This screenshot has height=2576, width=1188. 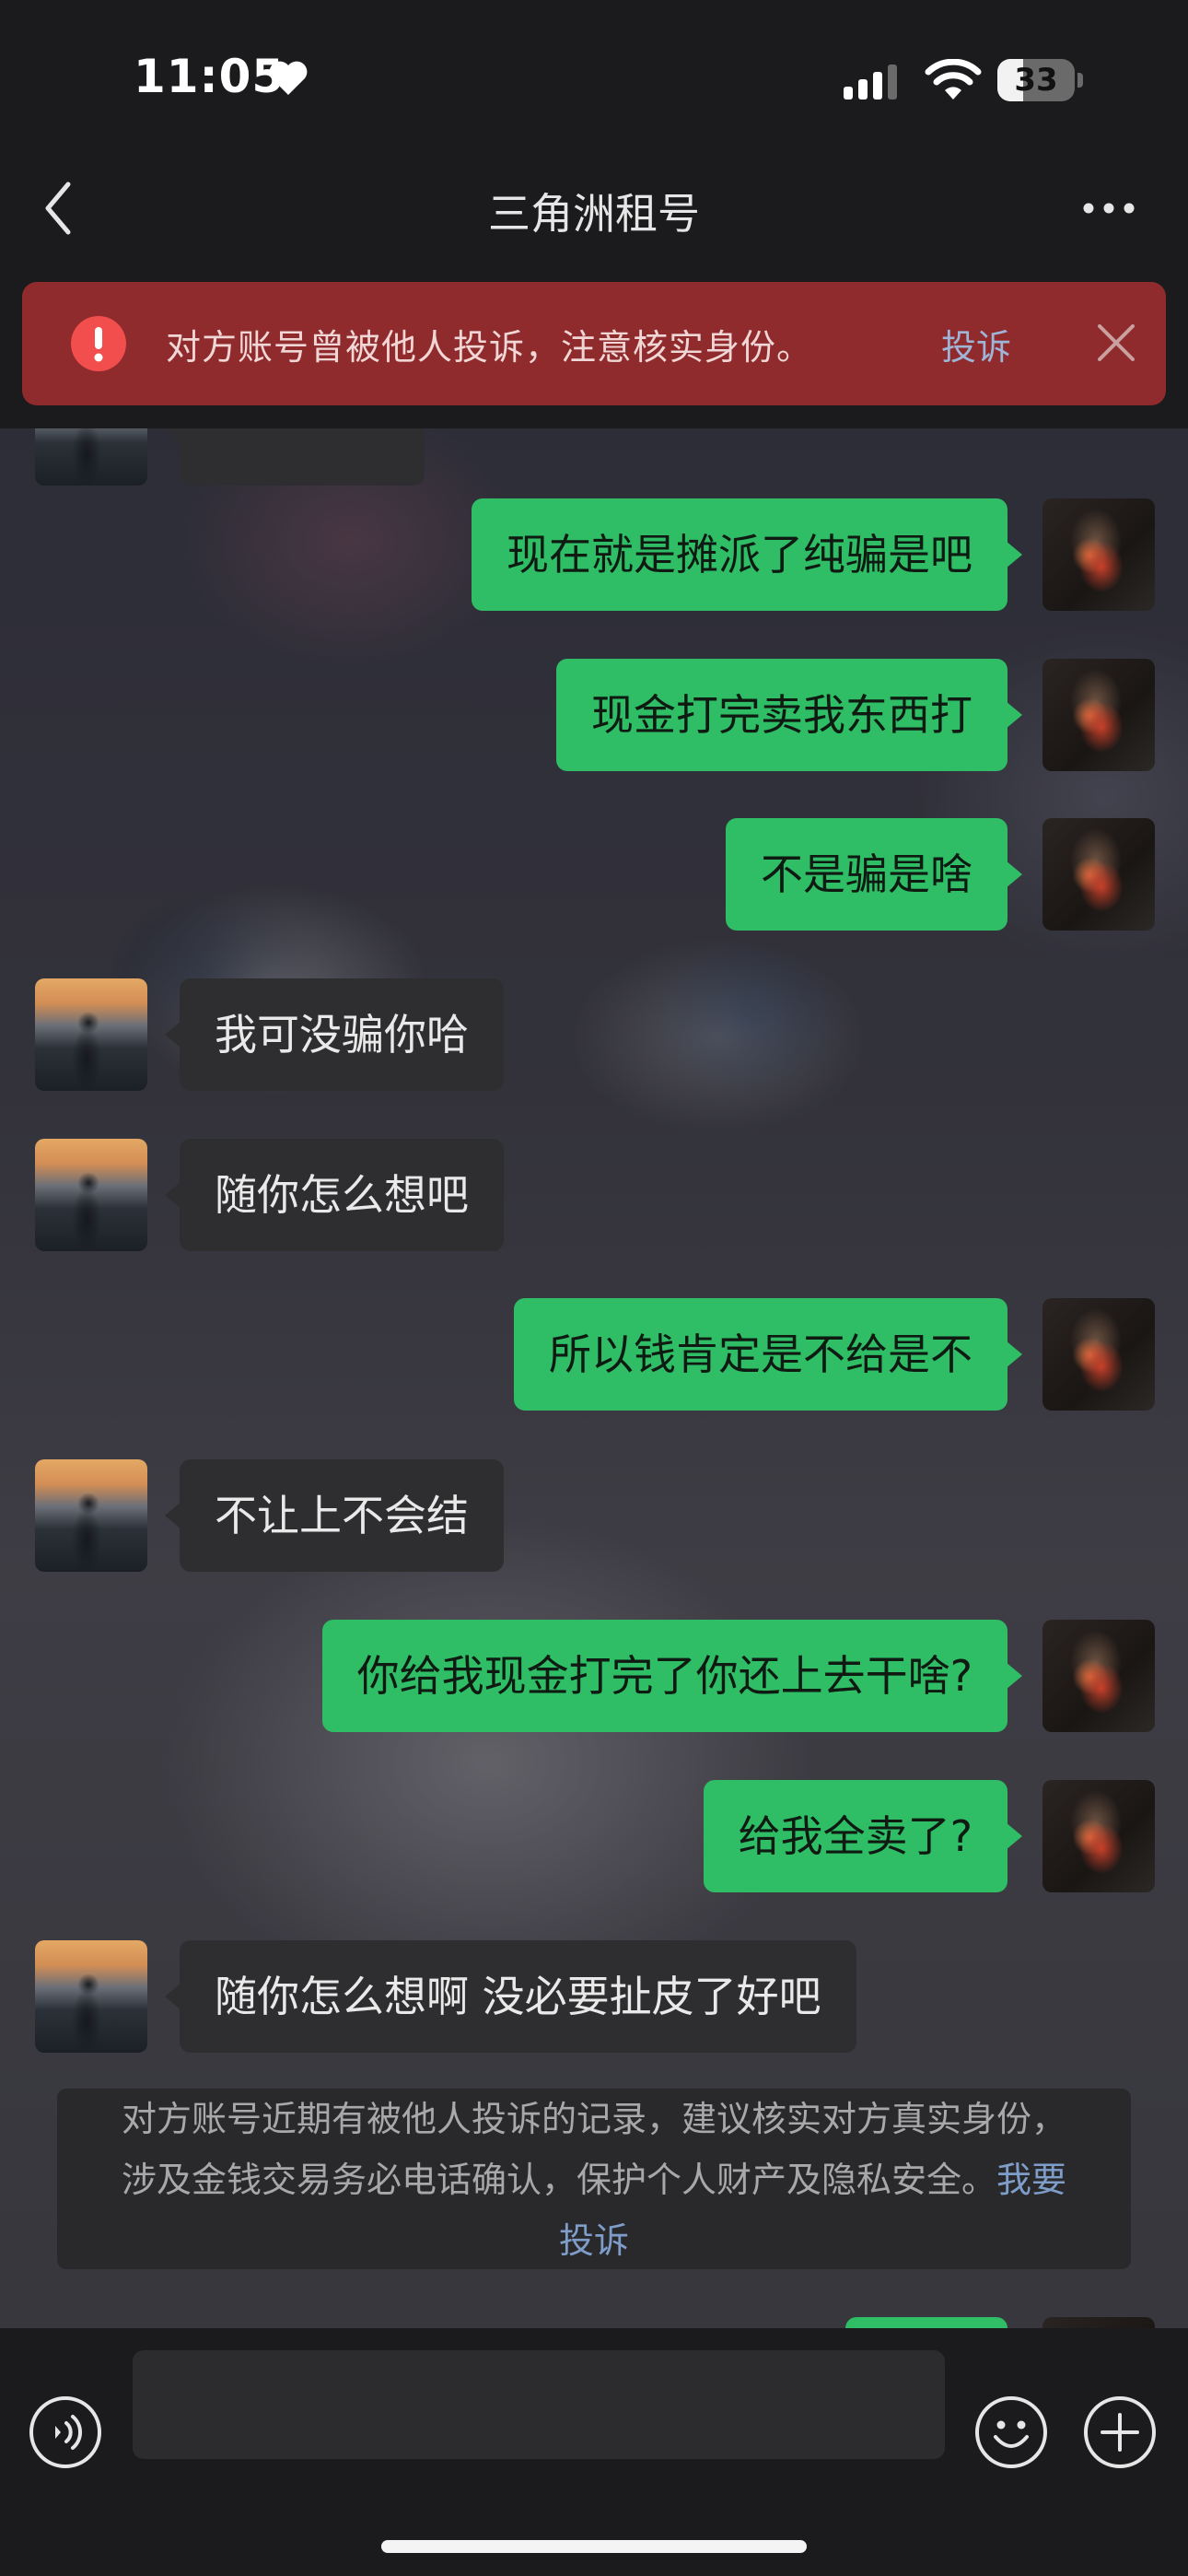 What do you see at coordinates (594, 2240) in the screenshot?
I see `report-link-part2: 投诉` at bounding box center [594, 2240].